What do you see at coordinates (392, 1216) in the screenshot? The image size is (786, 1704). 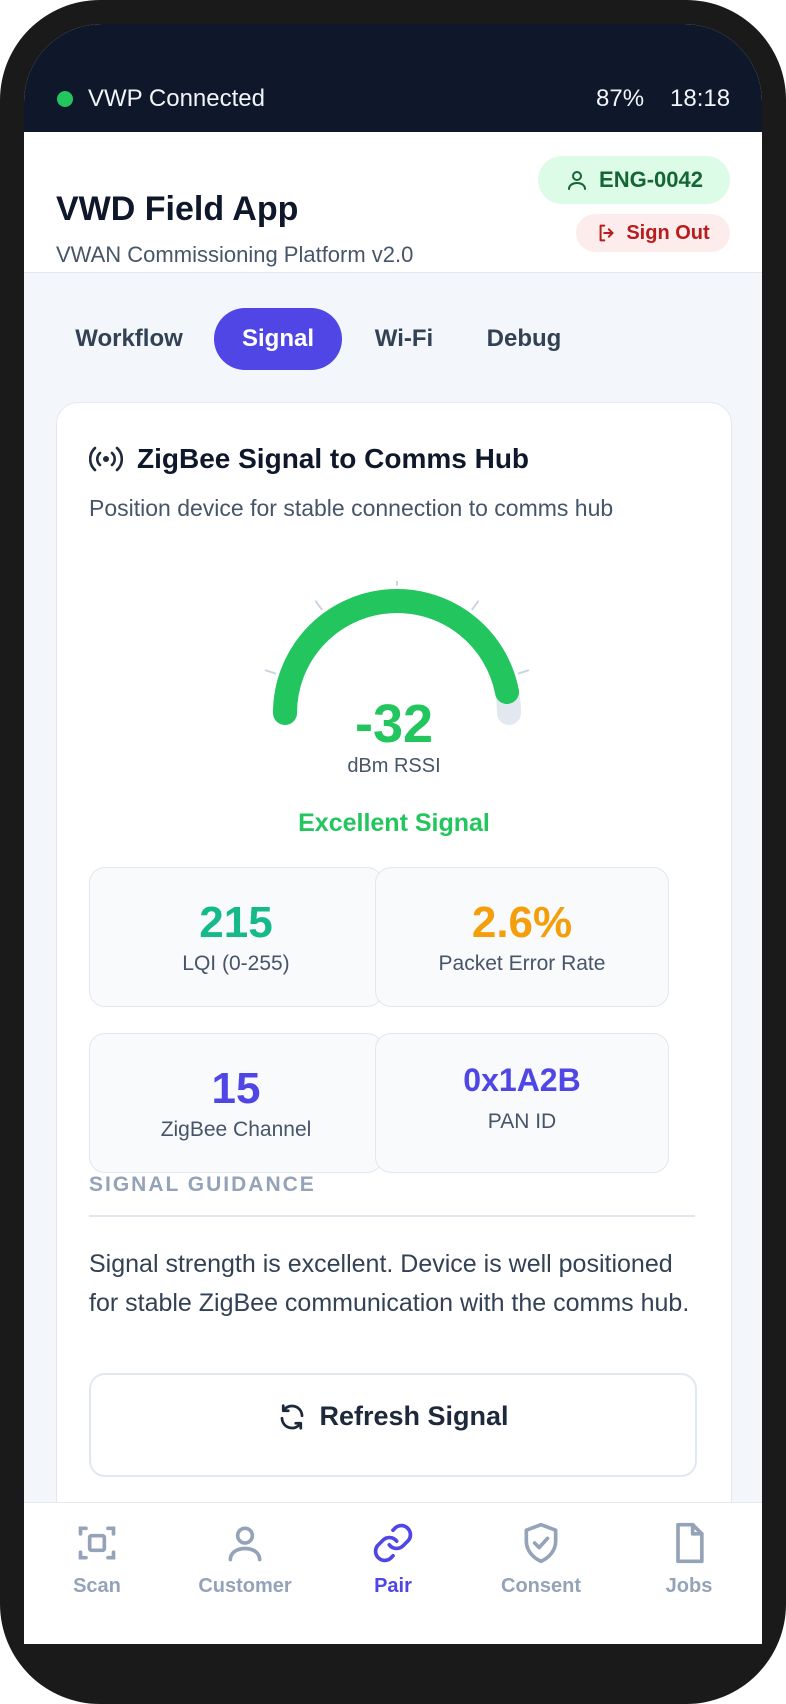 I see `guidance-divider` at bounding box center [392, 1216].